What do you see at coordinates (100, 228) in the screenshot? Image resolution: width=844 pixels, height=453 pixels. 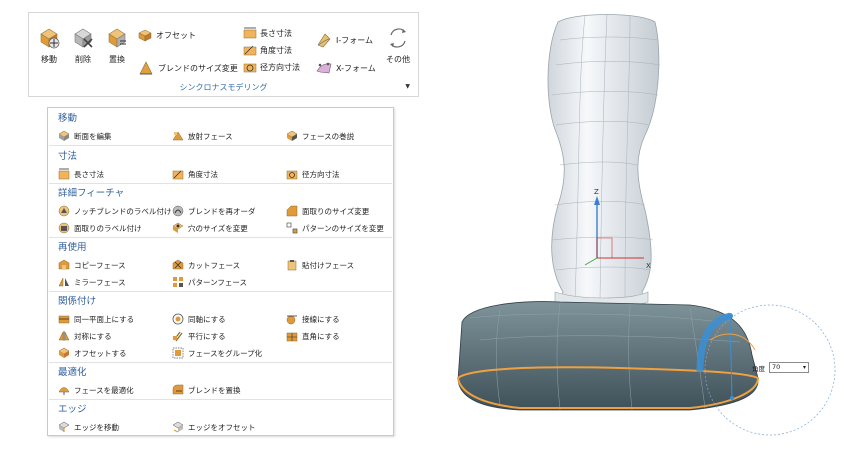 I see `menu-item-label-chamfer: 面取りのラベル付け` at bounding box center [100, 228].